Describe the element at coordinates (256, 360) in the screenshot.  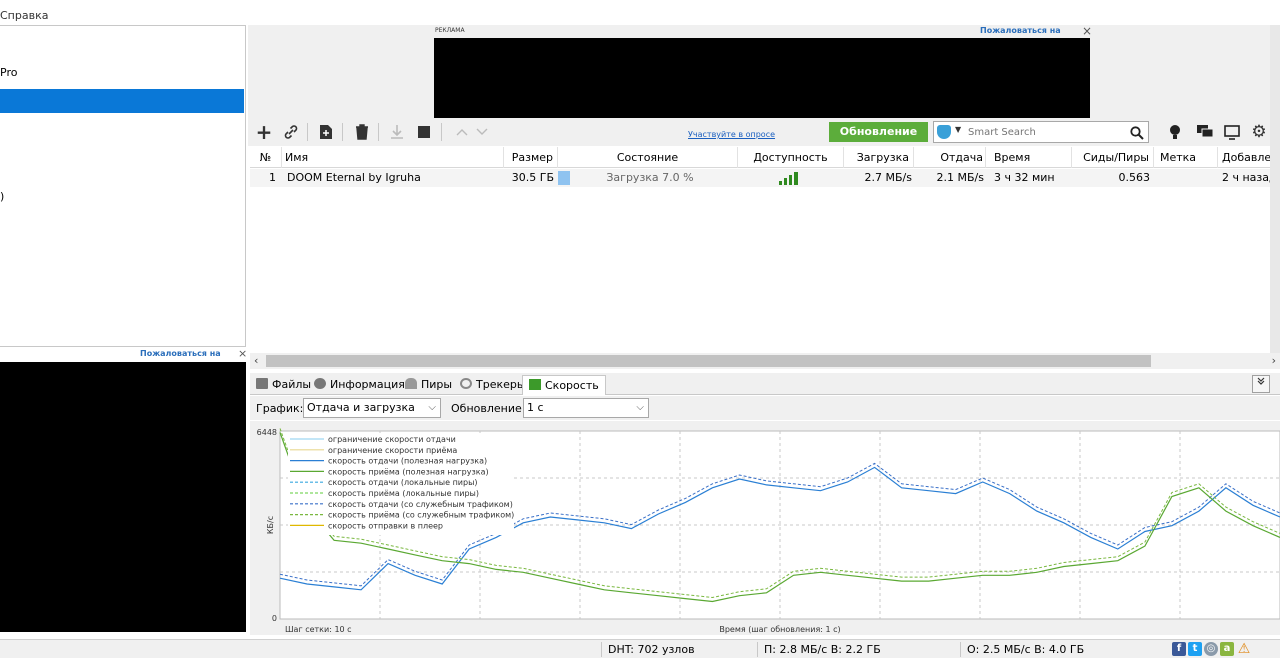
I see `scroll-left-icon: ‹` at that location.